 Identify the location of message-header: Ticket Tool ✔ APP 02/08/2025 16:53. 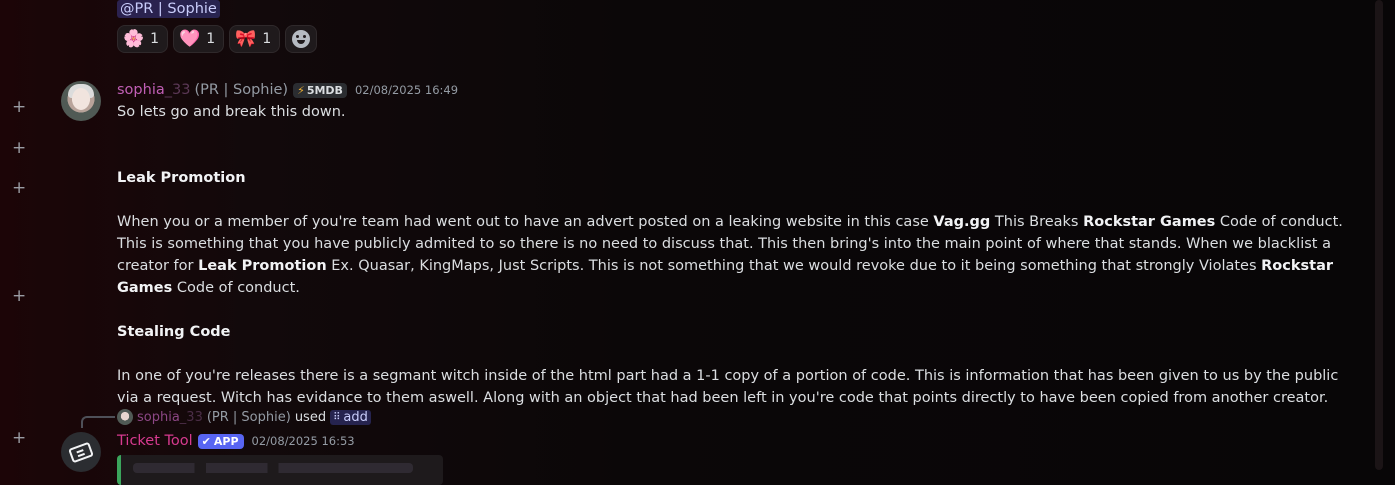
(236, 441).